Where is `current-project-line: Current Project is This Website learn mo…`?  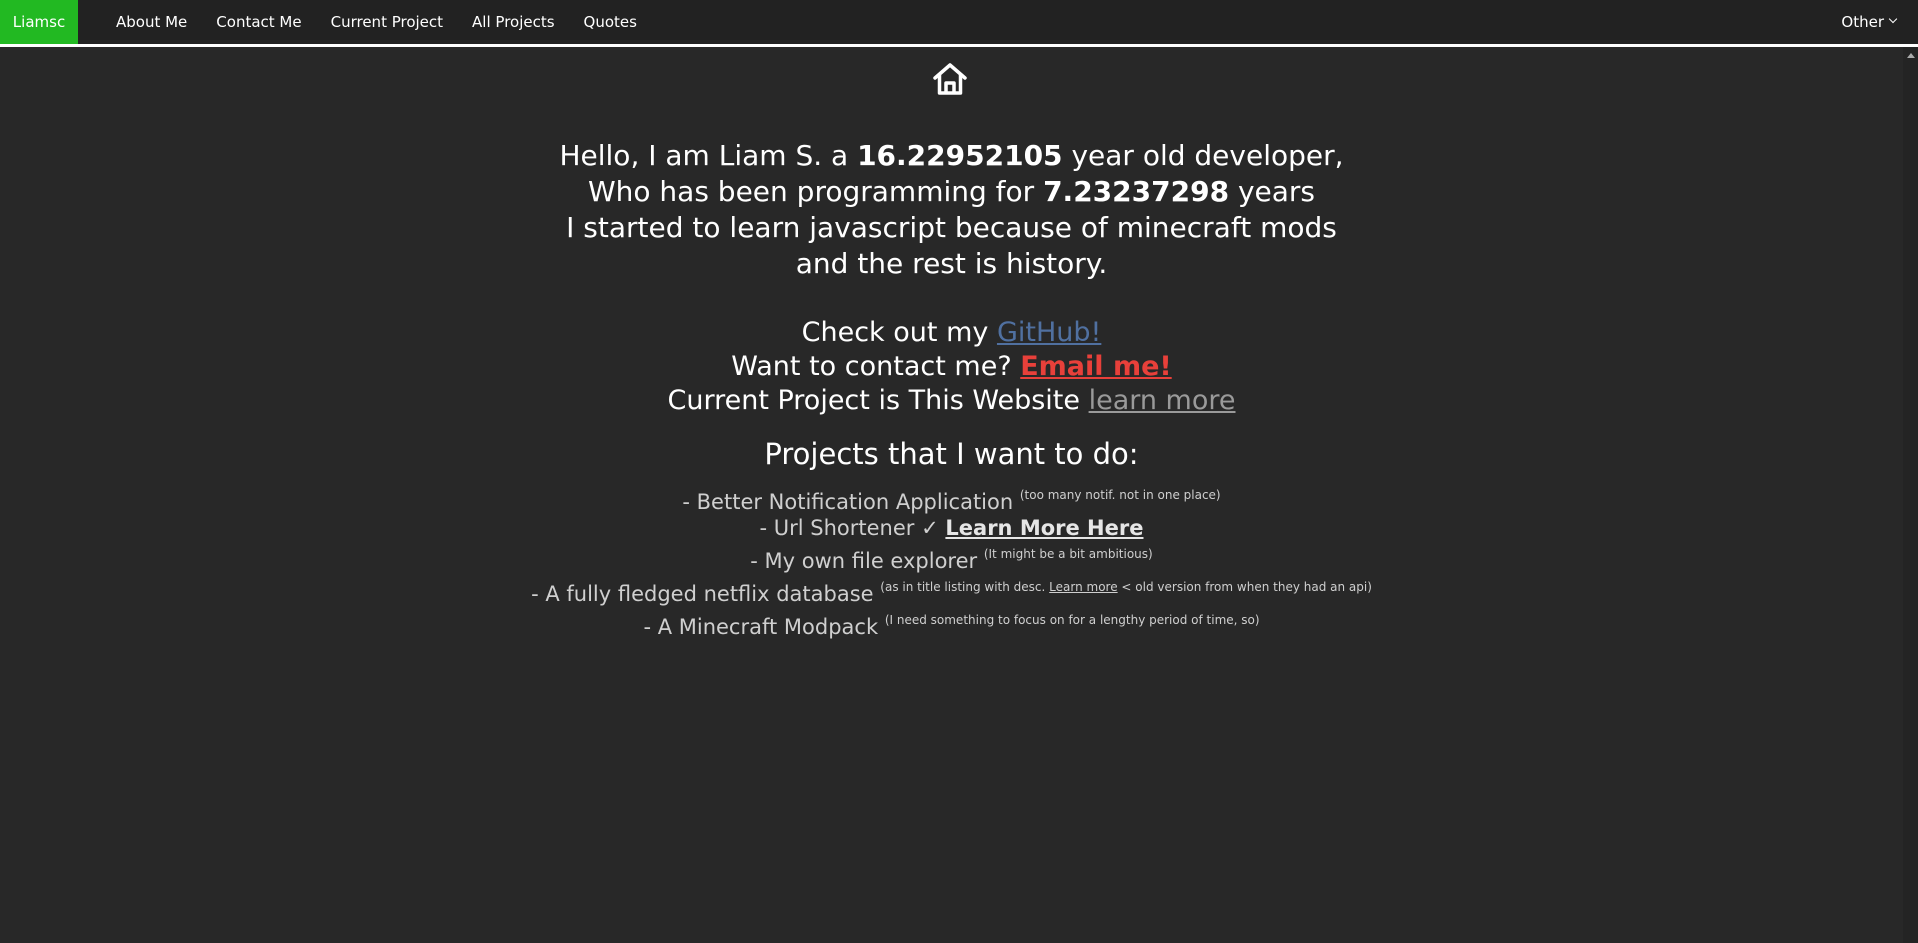 current-project-line: Current Project is This Website learn mo… is located at coordinates (951, 401).